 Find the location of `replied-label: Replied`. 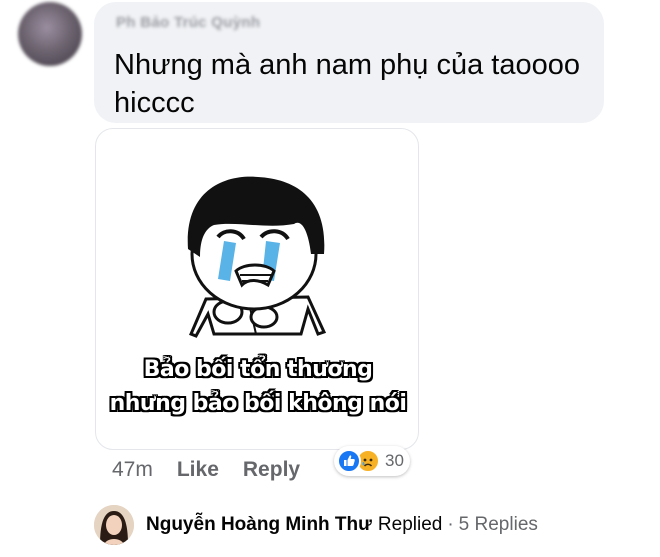

replied-label: Replied is located at coordinates (410, 524).